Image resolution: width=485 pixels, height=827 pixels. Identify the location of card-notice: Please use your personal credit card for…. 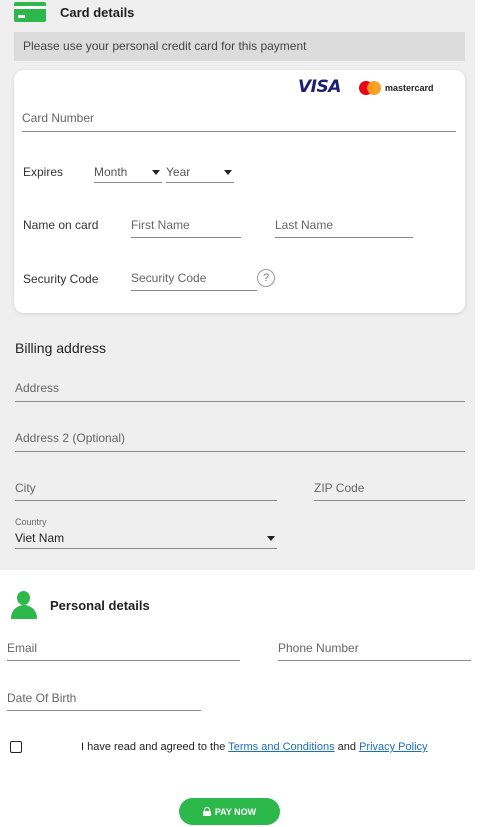
(239, 46).